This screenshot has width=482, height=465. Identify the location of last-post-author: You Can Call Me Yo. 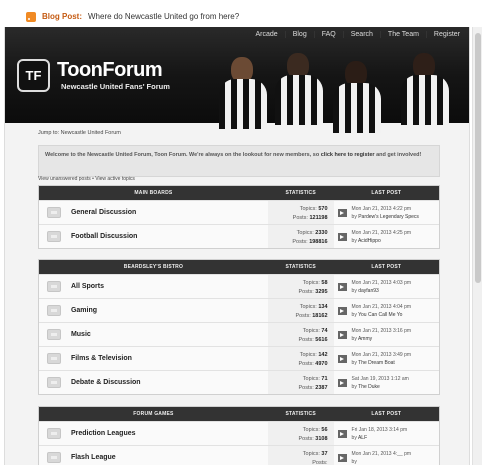
(380, 315).